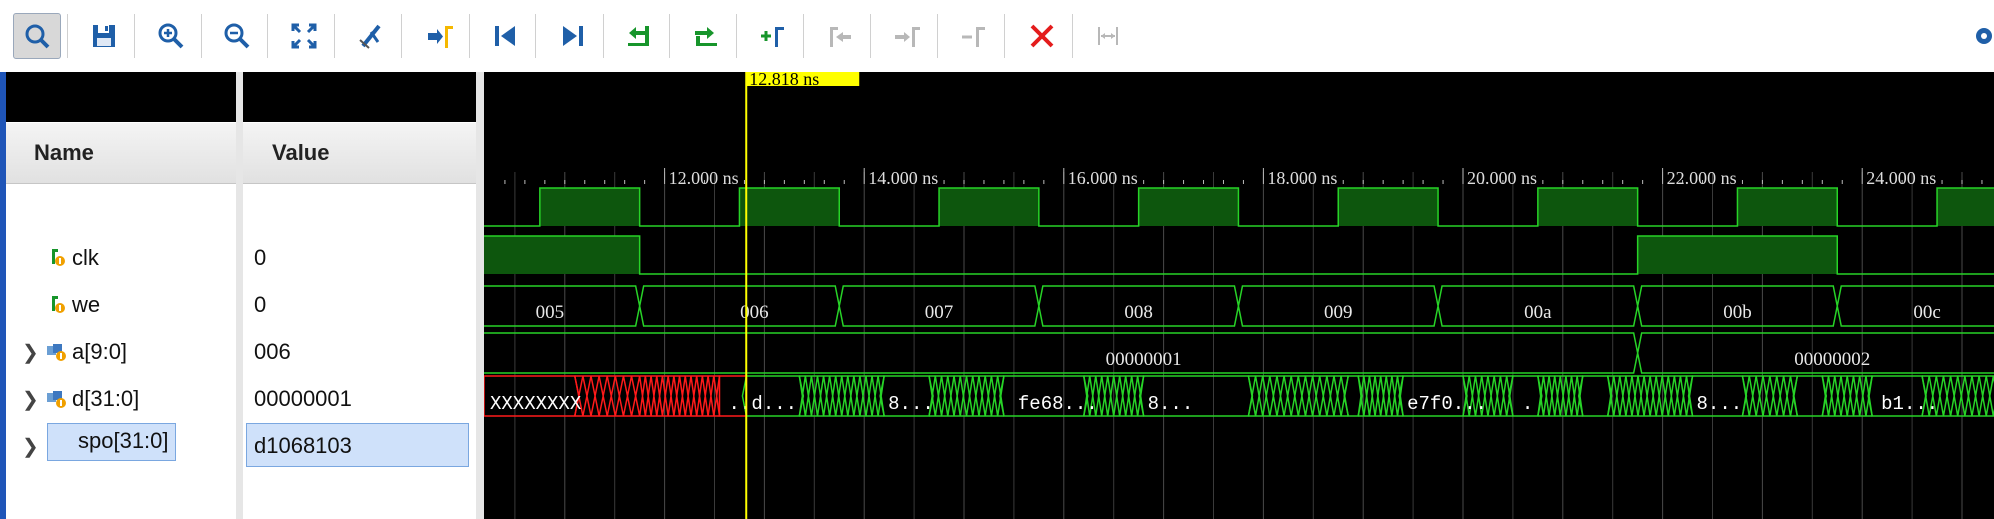 Image resolution: width=1994 pixels, height=519 pixels. I want to click on zoom-in-icon, so click(171, 36).